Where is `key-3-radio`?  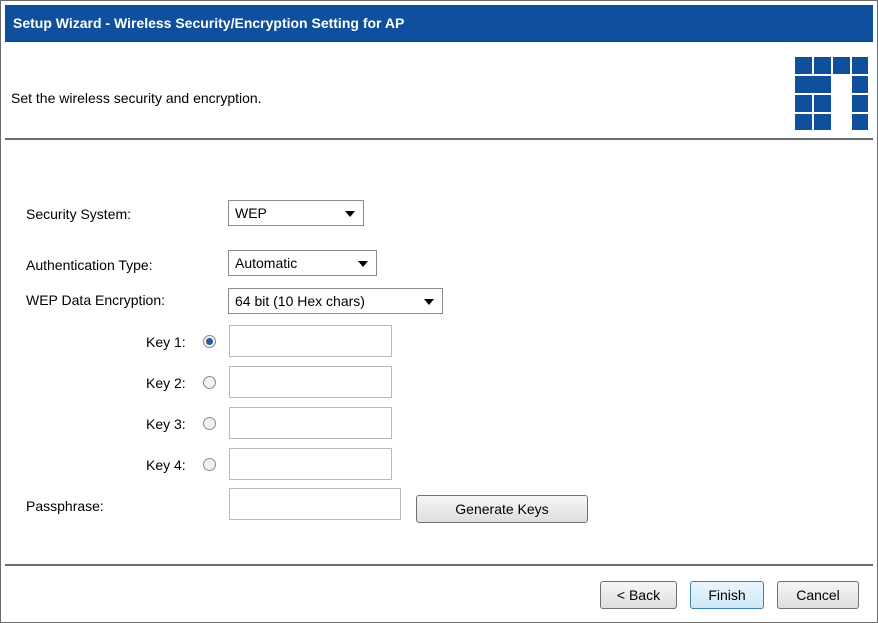 key-3-radio is located at coordinates (209, 423).